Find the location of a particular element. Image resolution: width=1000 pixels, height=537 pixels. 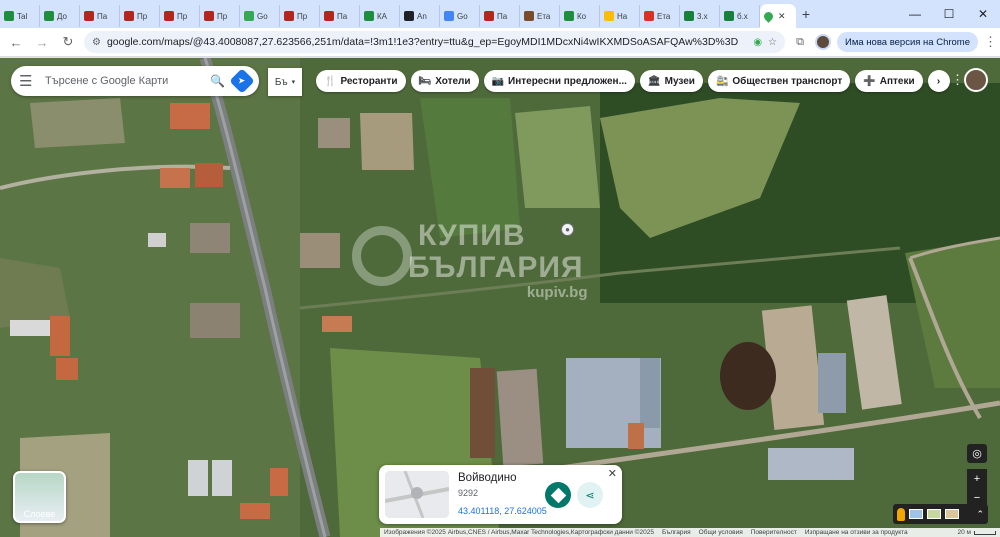

forward-button: → is located at coordinates (42, 42).